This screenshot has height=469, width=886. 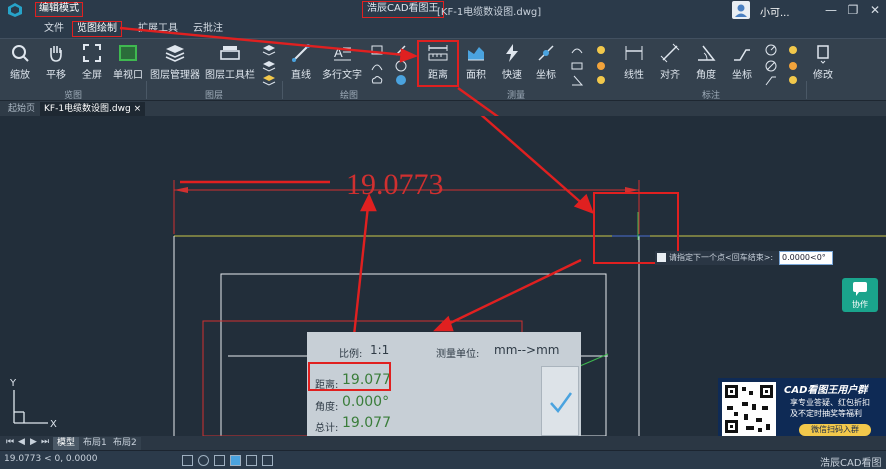 What do you see at coordinates (395, 184) in the screenshot?
I see `dimension-text: 19.0773` at bounding box center [395, 184].